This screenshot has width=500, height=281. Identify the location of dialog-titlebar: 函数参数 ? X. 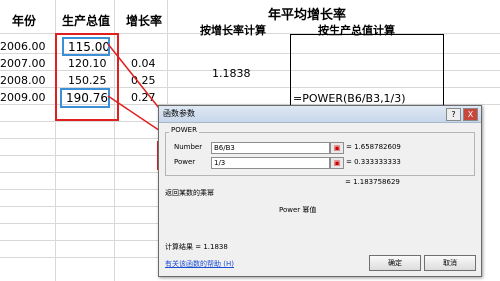
(320, 114).